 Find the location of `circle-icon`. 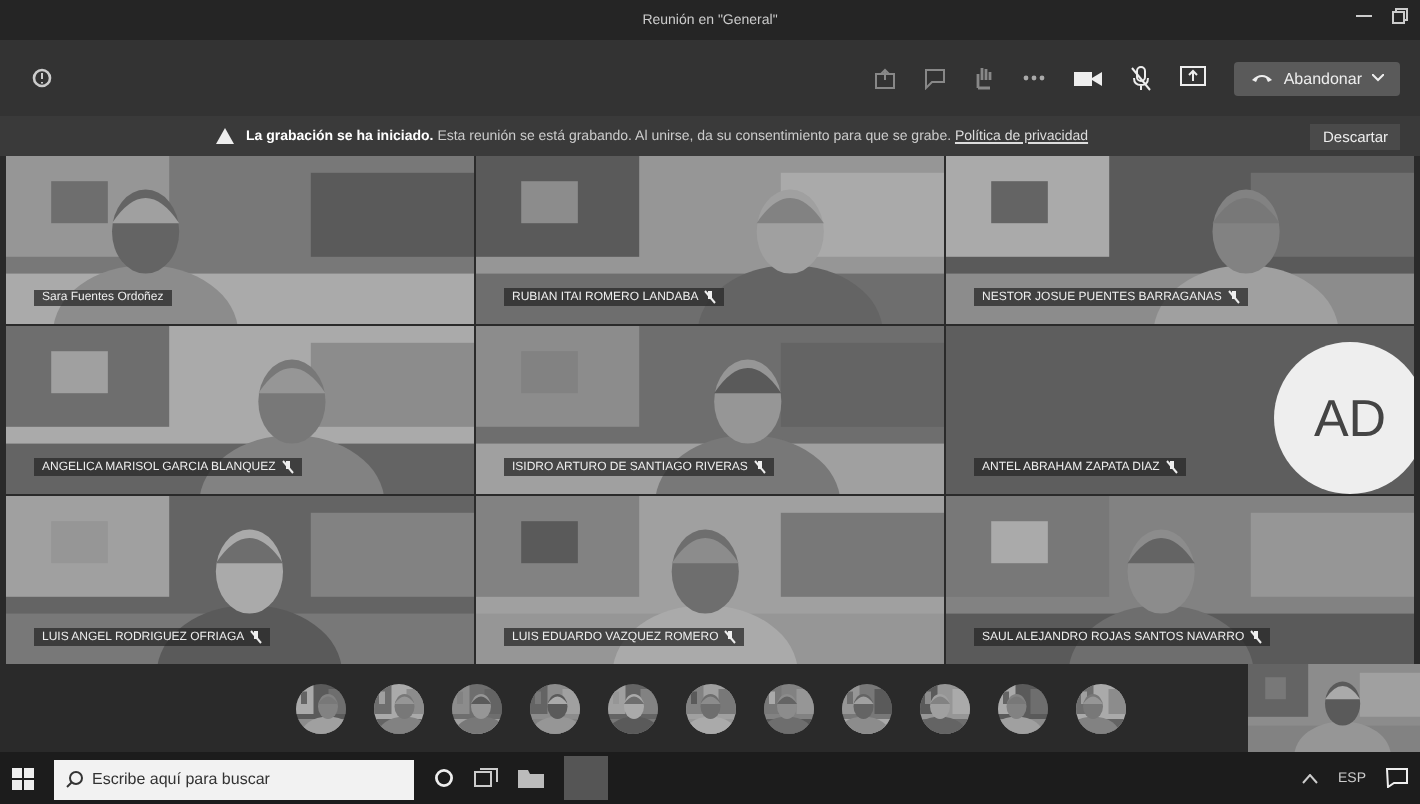

circle-icon is located at coordinates (444, 778).